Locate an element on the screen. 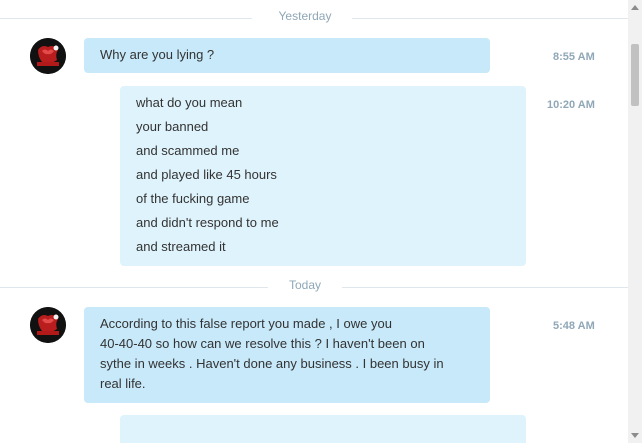  date-divider-today: Today is located at coordinates (314, 291).